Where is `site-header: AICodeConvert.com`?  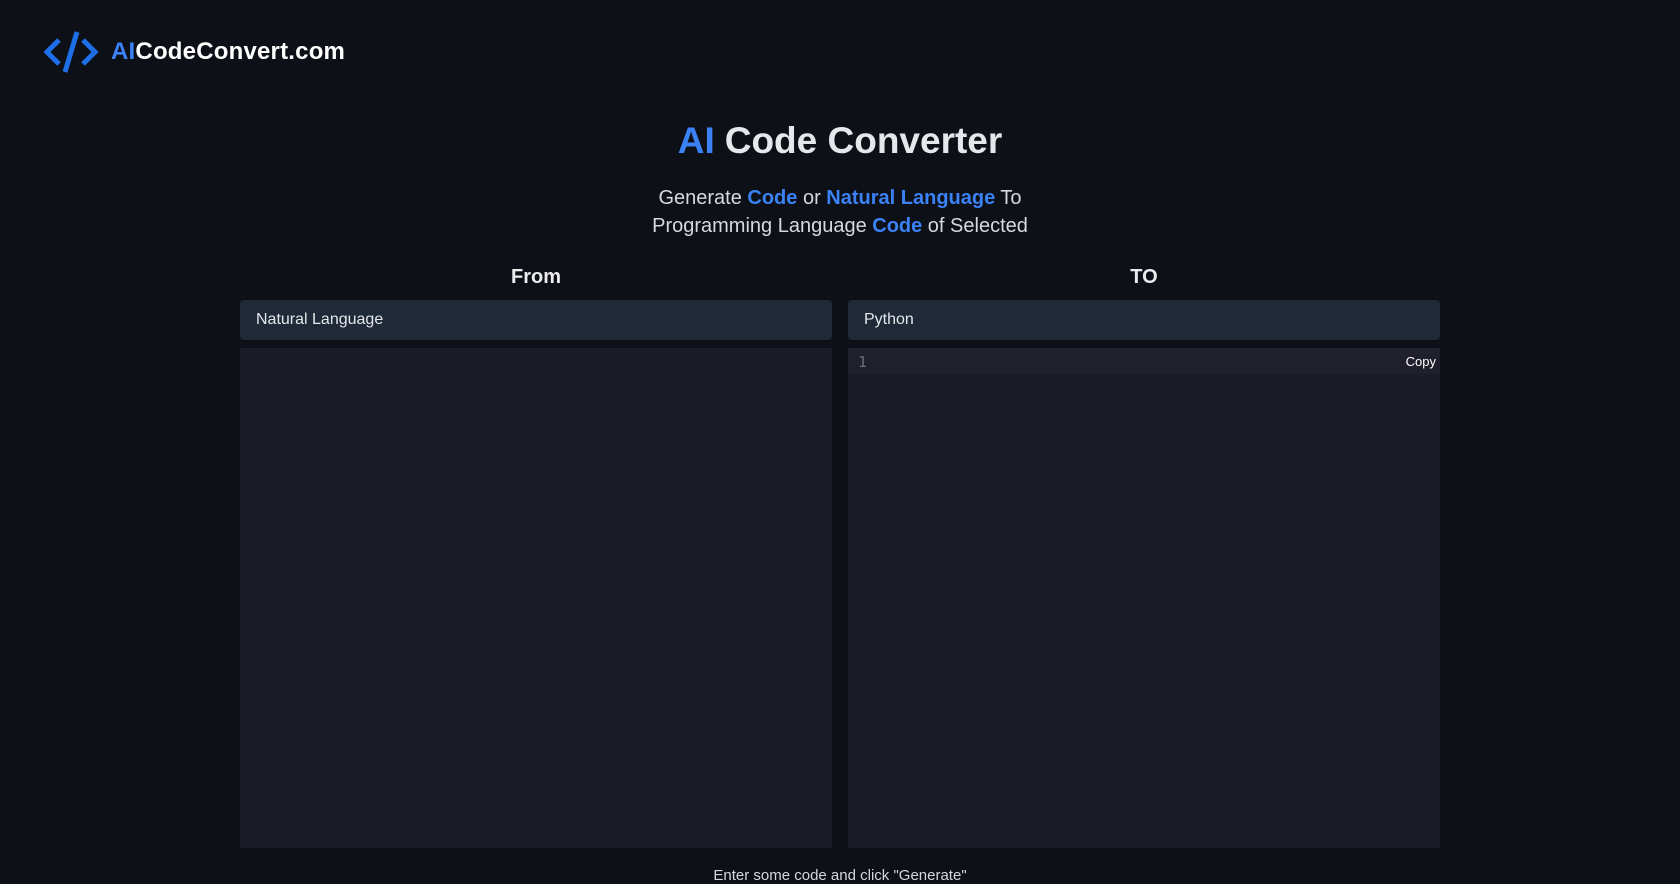
site-header: AICodeConvert.com is located at coordinates (194, 52).